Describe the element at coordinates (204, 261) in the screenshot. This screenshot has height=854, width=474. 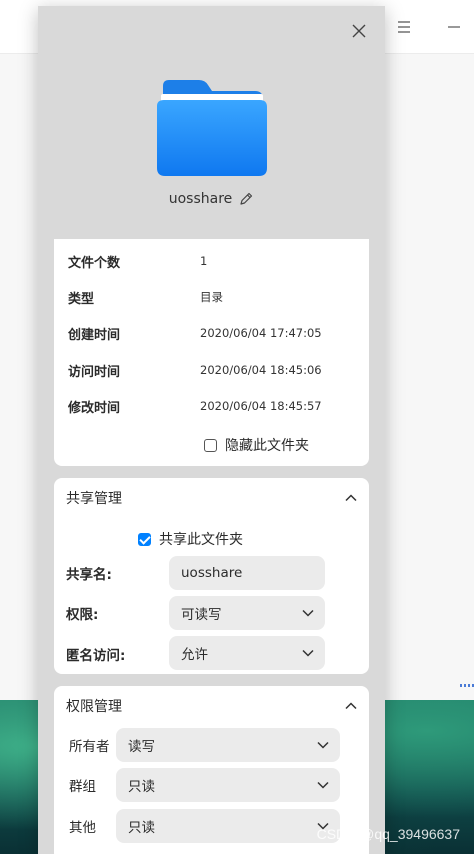
I see `info-value: 1` at that location.